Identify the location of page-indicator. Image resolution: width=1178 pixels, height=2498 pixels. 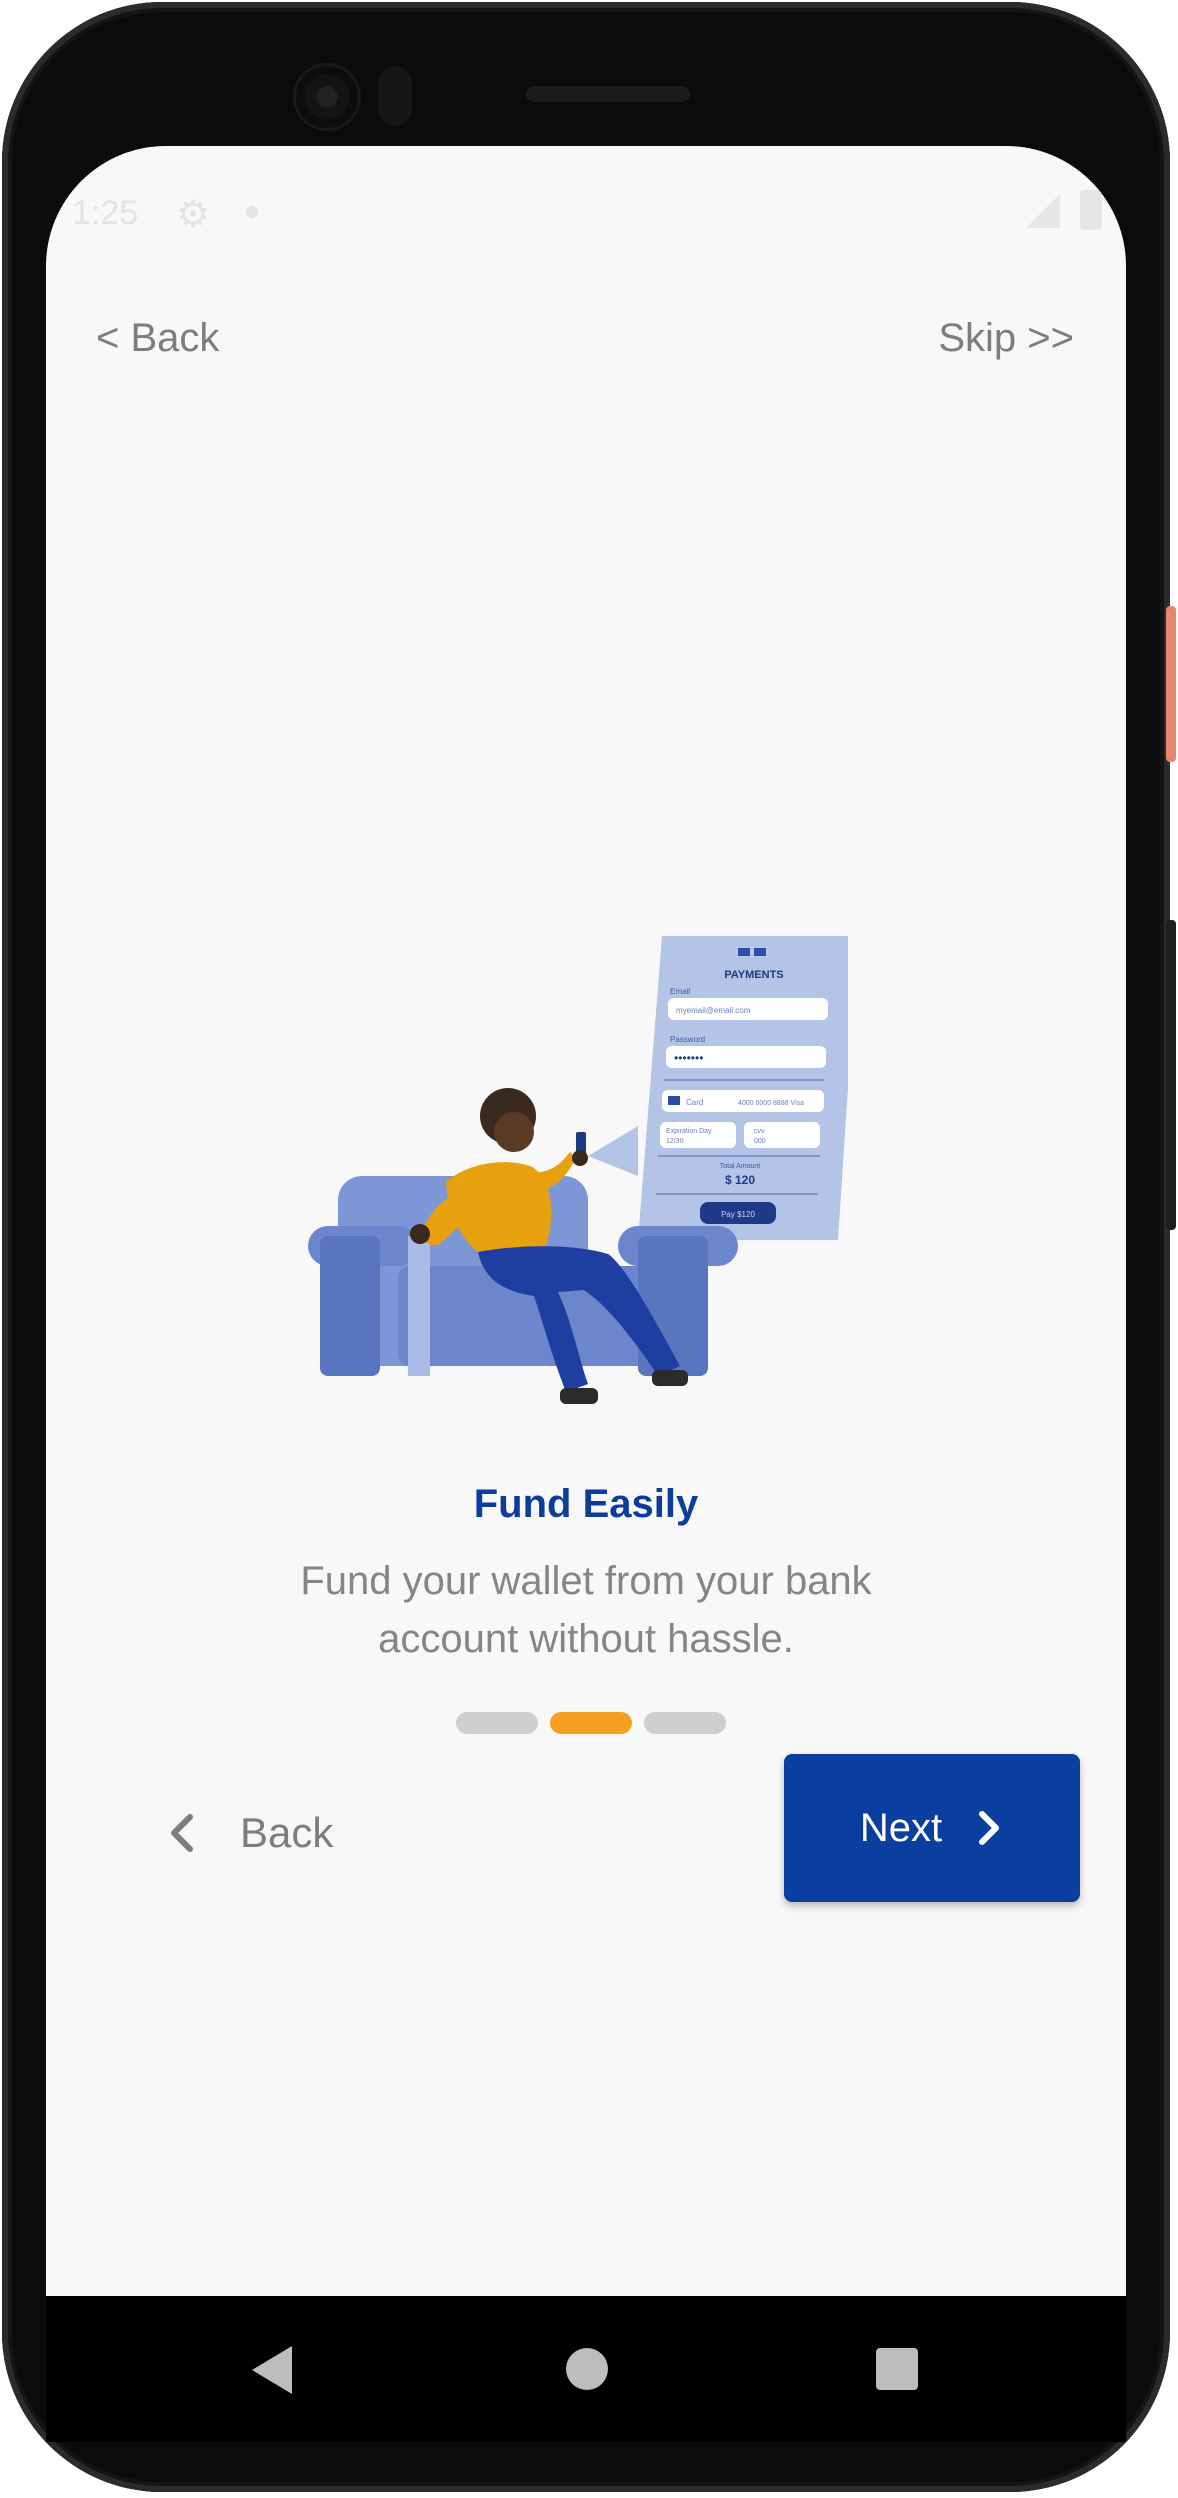
(596, 1724).